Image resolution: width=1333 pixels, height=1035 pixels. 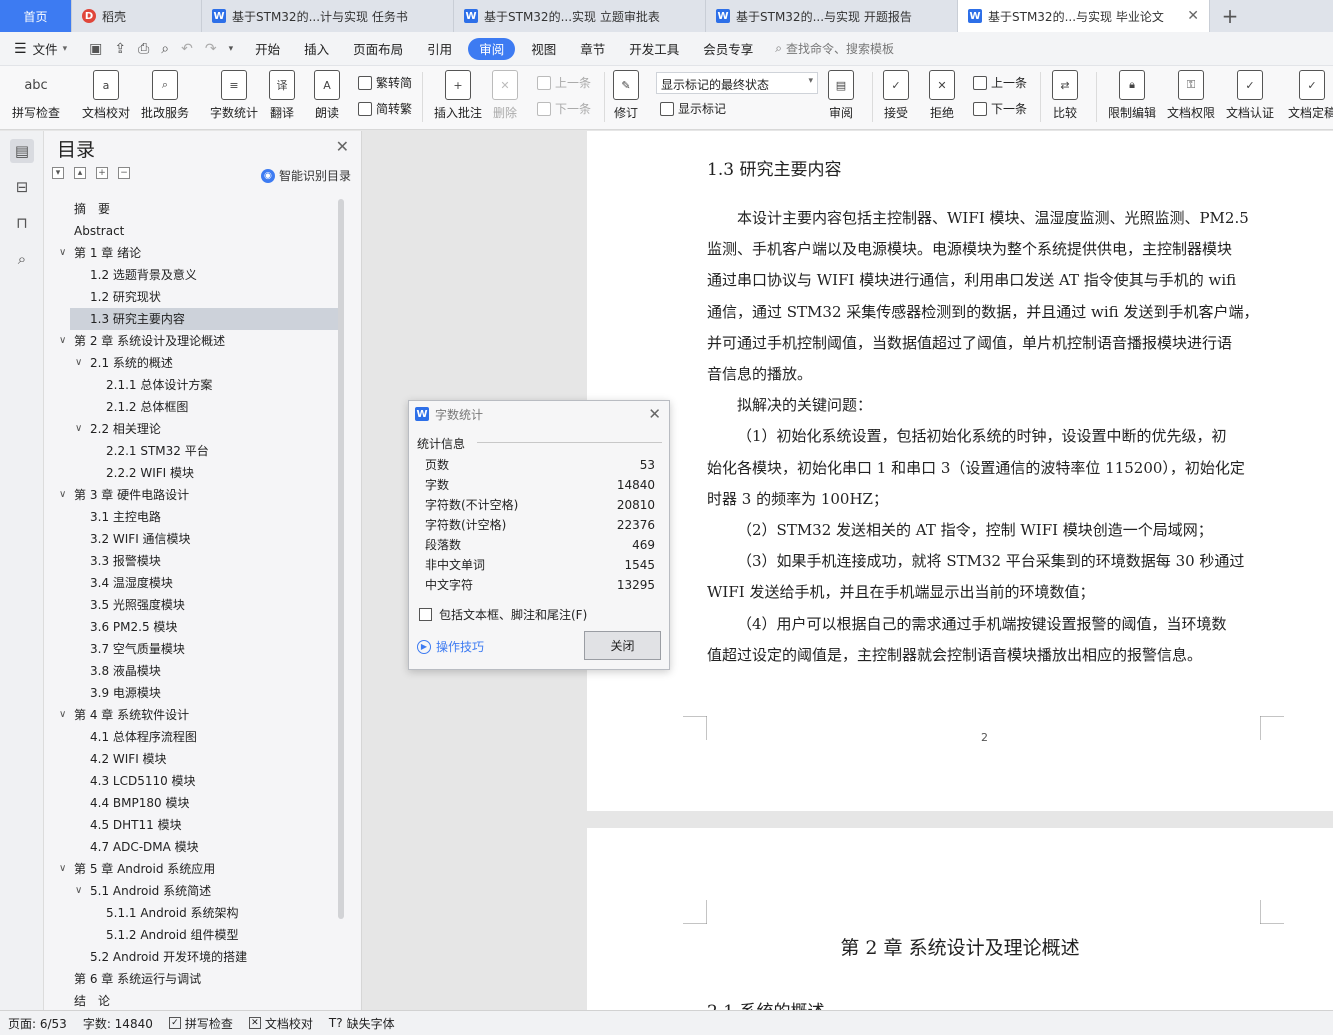 I want to click on spellcheck-status: ✓ 拼写检查, so click(x=201, y=1023).